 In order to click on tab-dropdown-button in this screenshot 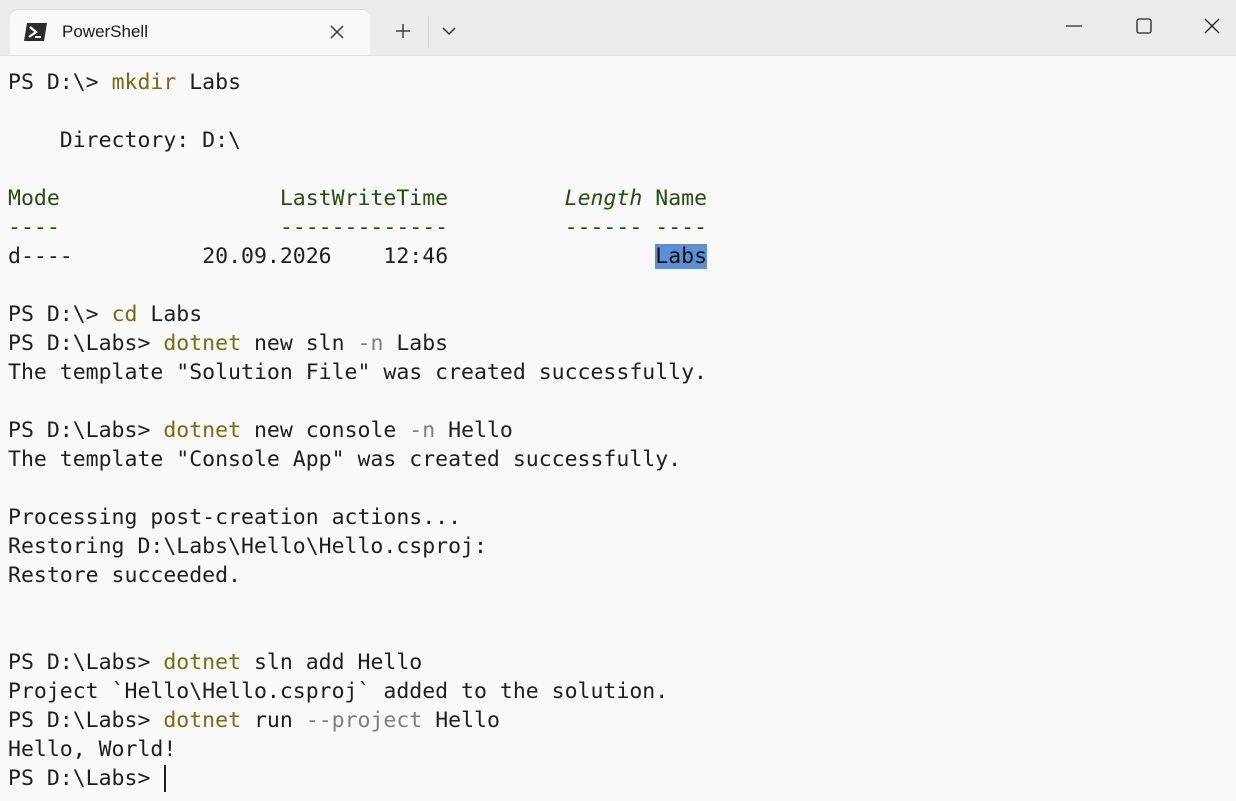, I will do `click(449, 31)`.